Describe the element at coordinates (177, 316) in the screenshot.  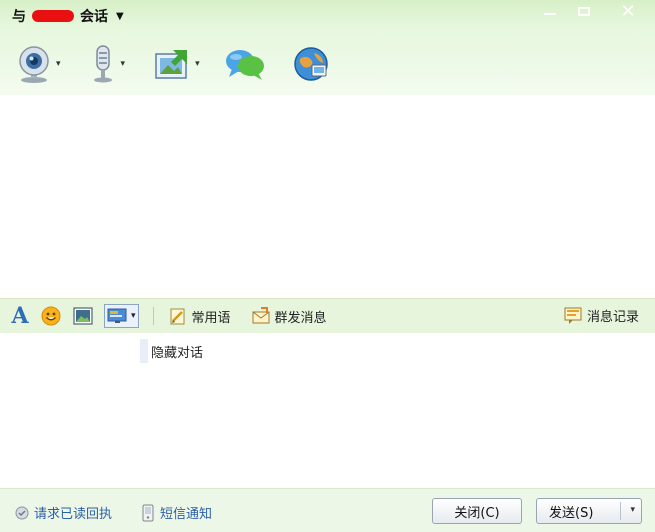
I see `common-phrases-icon` at that location.